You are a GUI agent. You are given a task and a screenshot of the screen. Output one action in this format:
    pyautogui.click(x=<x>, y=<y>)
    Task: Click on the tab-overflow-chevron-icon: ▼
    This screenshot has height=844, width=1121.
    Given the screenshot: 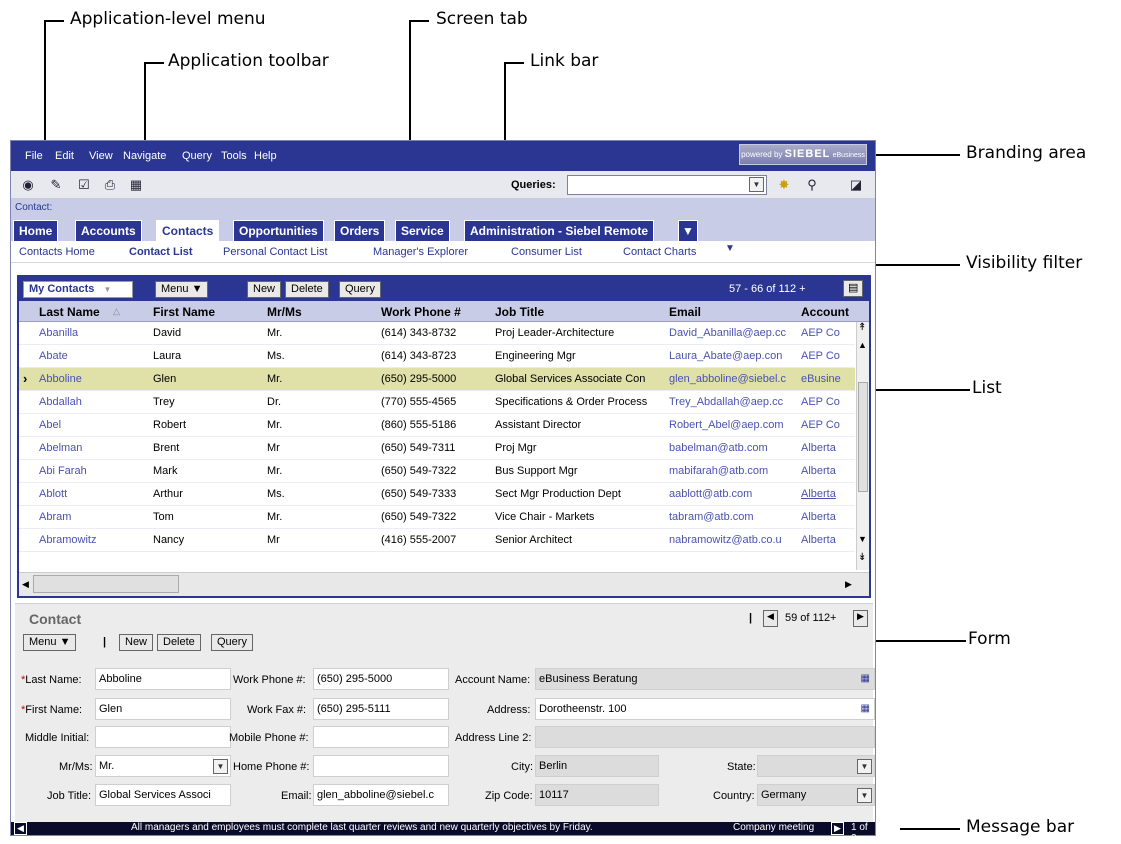 What is the action you would take?
    pyautogui.click(x=688, y=230)
    